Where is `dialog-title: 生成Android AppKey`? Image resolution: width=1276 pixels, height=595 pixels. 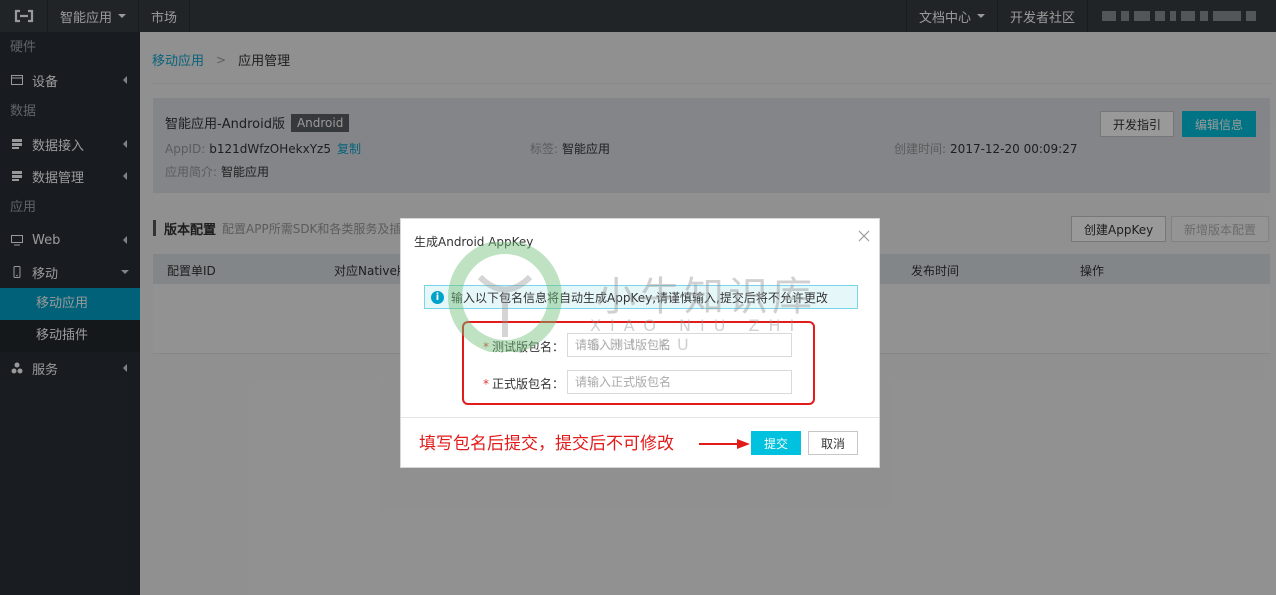
dialog-title: 生成Android AppKey is located at coordinates (474, 242).